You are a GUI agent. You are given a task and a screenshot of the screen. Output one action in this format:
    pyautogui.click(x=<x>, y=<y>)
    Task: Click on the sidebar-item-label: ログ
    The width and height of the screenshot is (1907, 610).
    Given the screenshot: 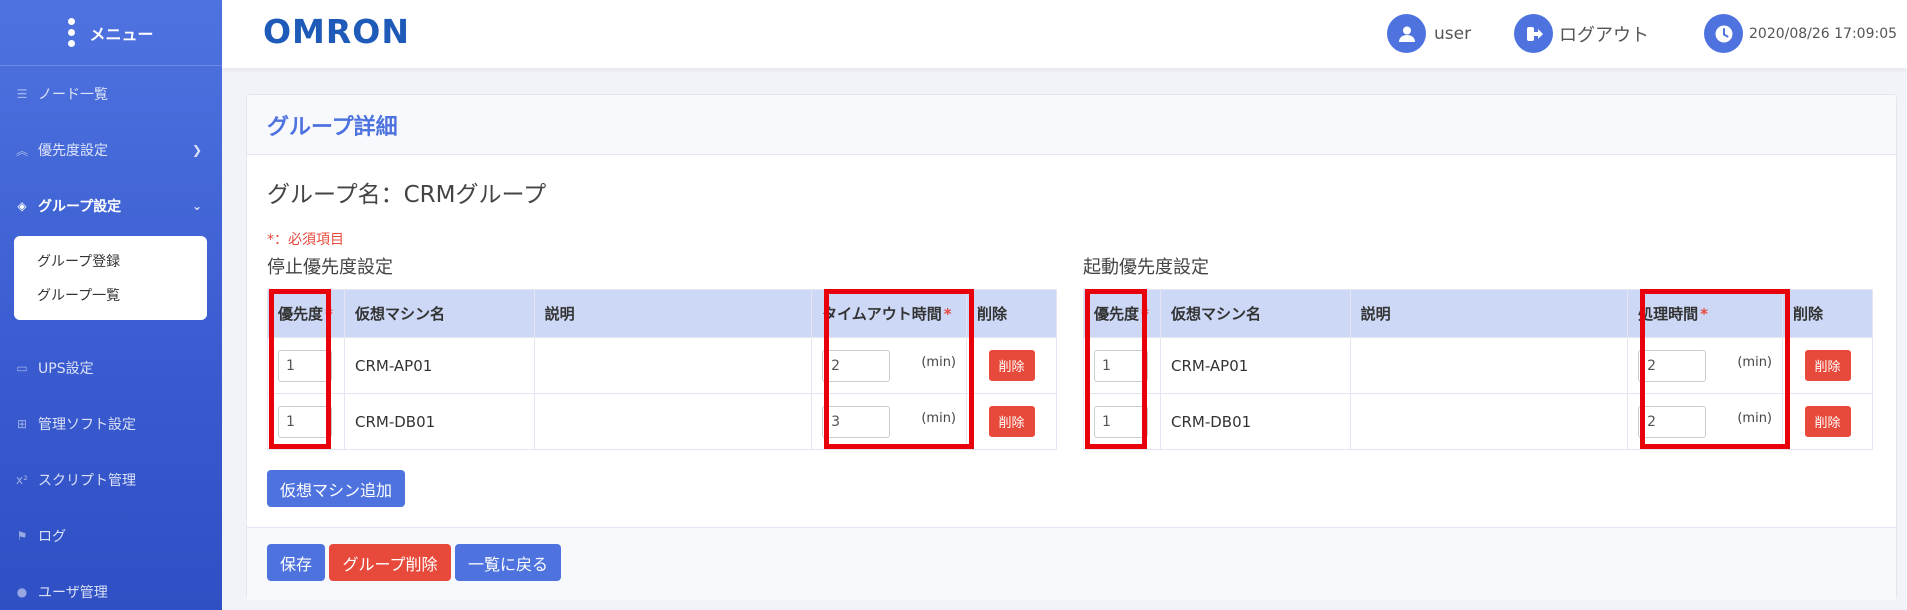 What is the action you would take?
    pyautogui.click(x=52, y=537)
    